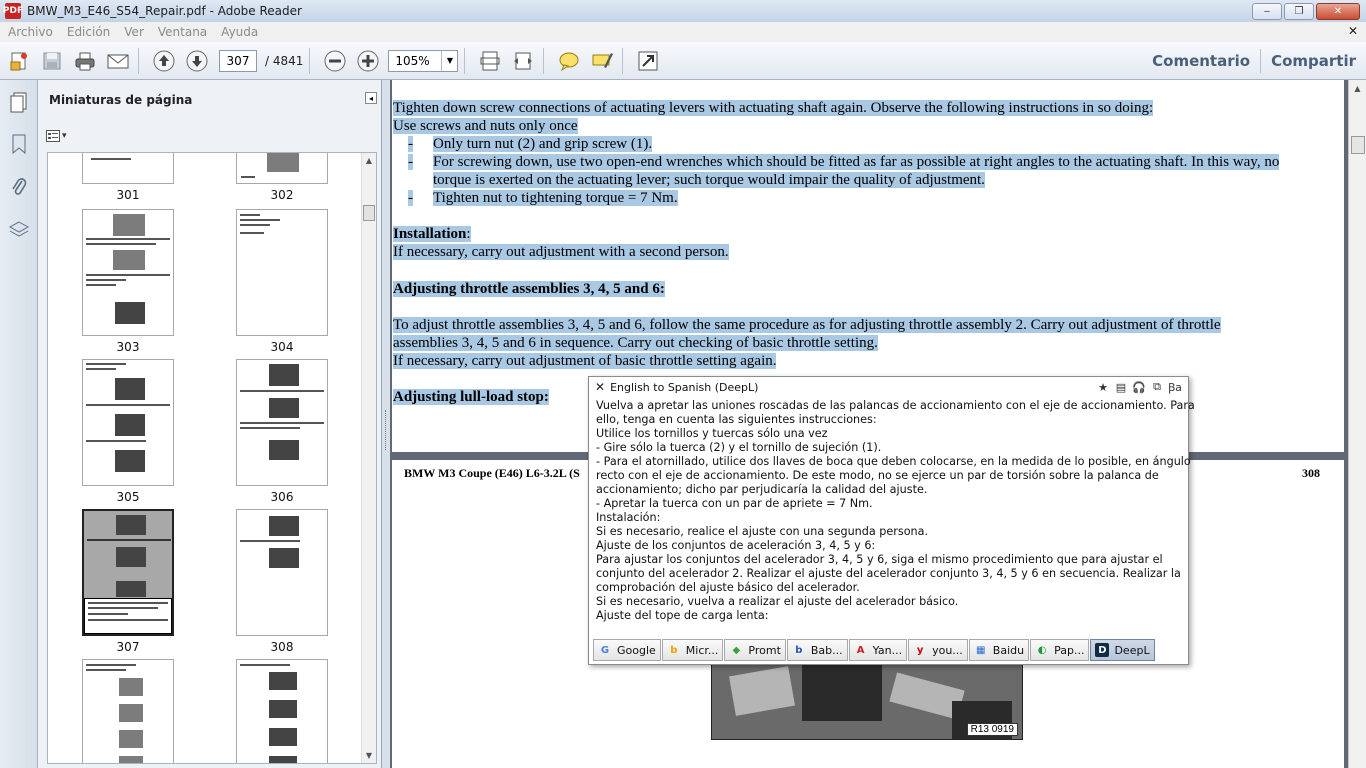 Image resolution: width=1366 pixels, height=768 pixels. What do you see at coordinates (128, 281) in the screenshot?
I see `thumbnail-page: 303` at bounding box center [128, 281].